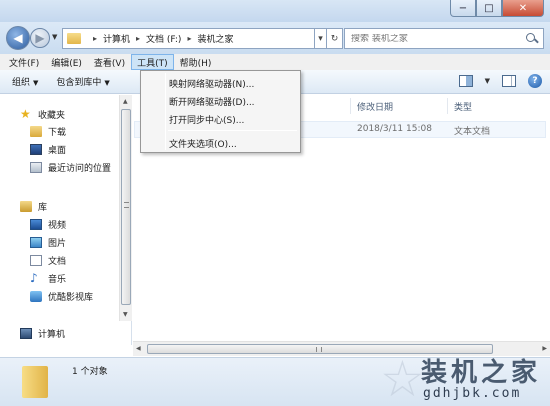 The height and width of the screenshot is (406, 550). I want to click on organize-button: 组织 ▼, so click(25, 81).